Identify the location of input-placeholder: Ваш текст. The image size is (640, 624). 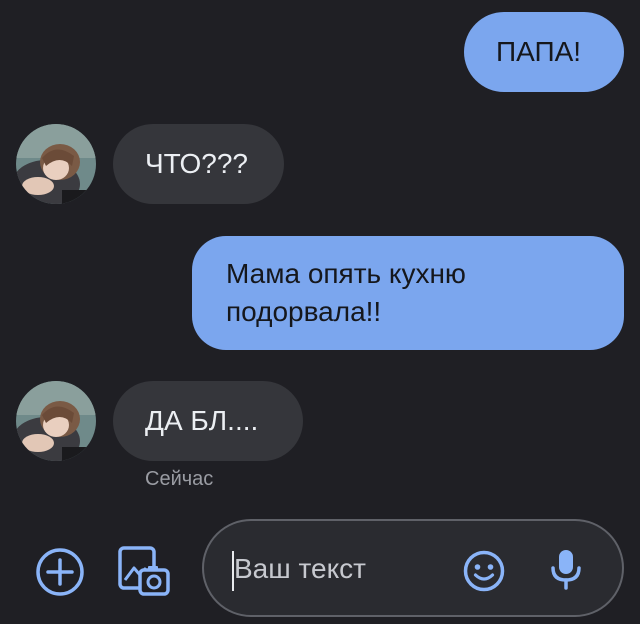
(300, 568).